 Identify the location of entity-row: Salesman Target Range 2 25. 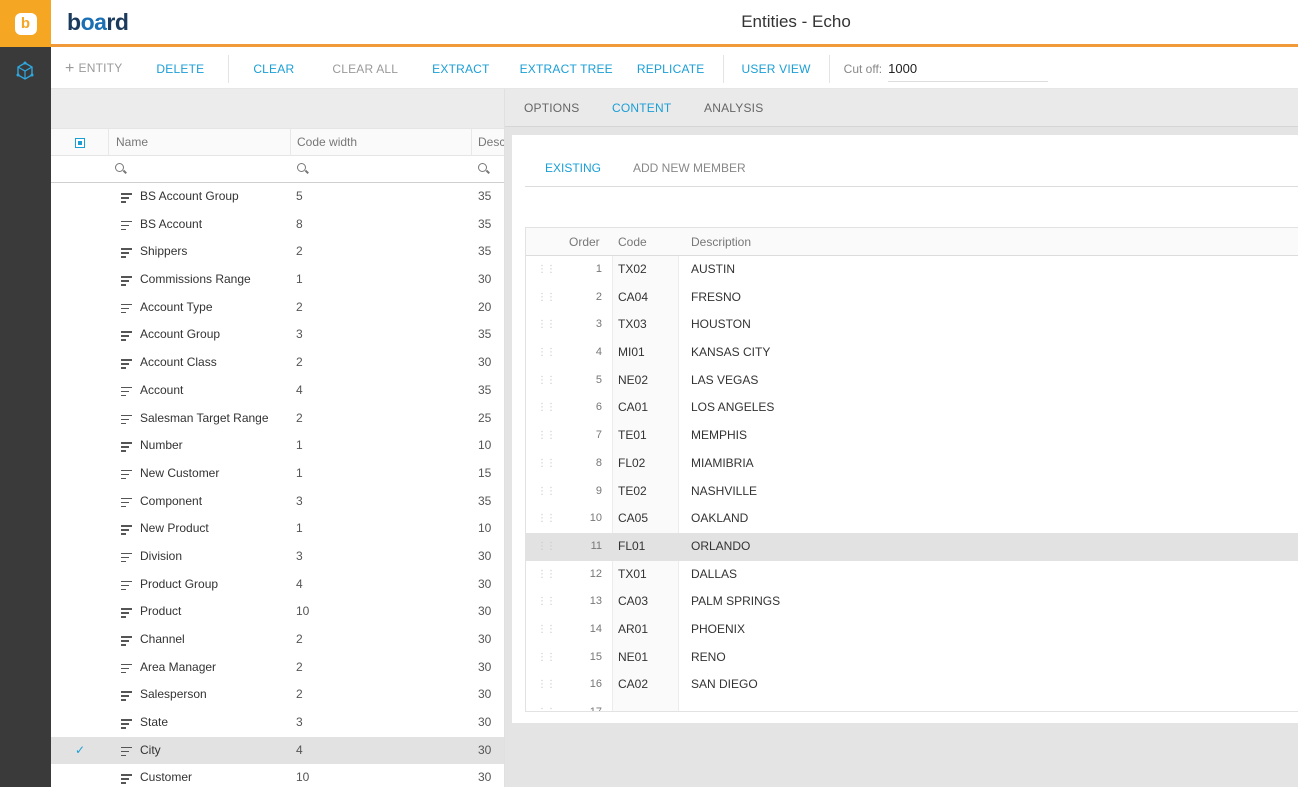
(277, 419).